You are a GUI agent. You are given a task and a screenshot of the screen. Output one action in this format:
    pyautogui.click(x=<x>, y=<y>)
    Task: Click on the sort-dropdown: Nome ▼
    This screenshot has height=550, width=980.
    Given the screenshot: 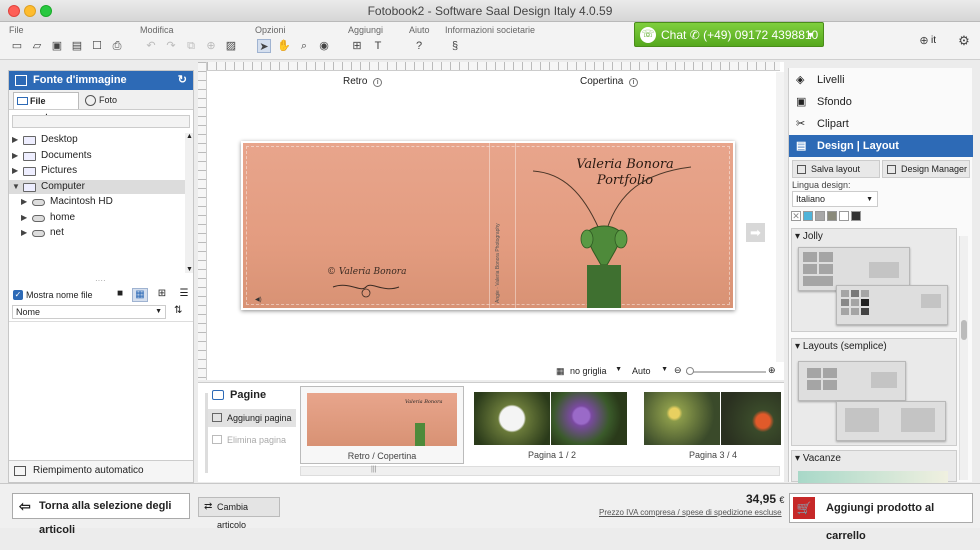 What is the action you would take?
    pyautogui.click(x=89, y=312)
    